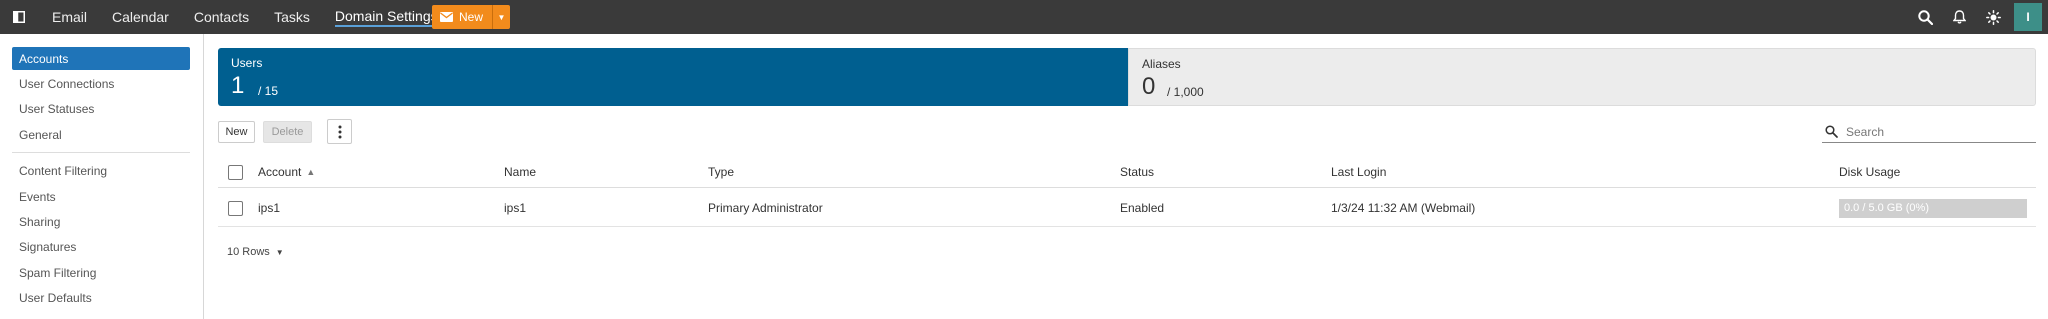  What do you see at coordinates (1993, 17) in the screenshot?
I see `sun-icon` at bounding box center [1993, 17].